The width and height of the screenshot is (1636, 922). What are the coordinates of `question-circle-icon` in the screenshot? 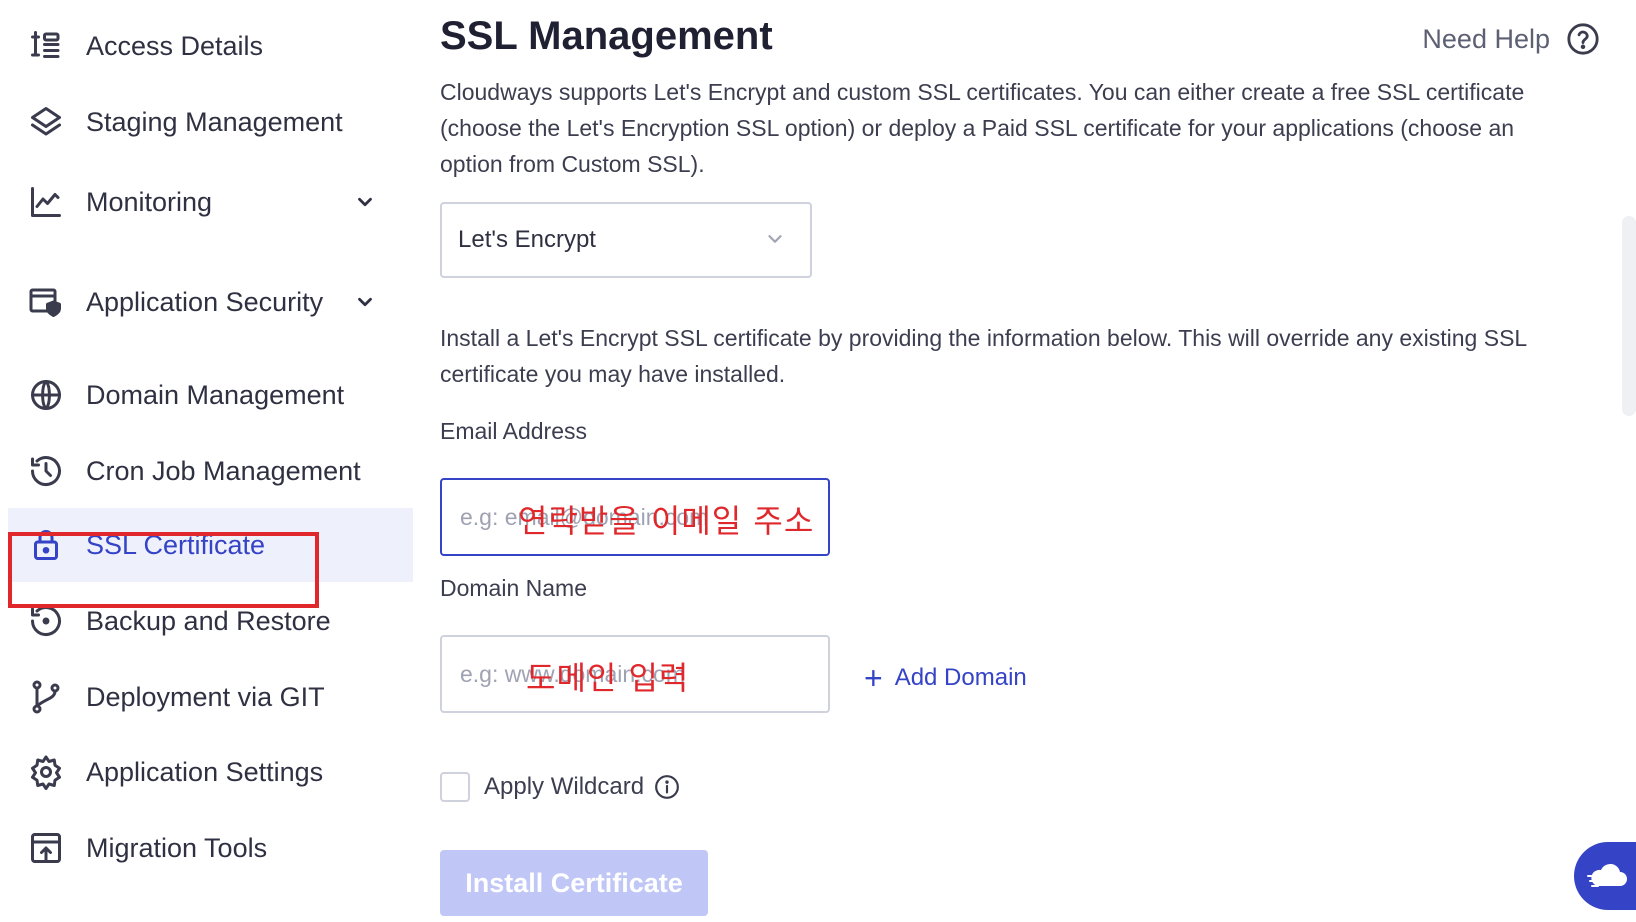 It's located at (1583, 39).